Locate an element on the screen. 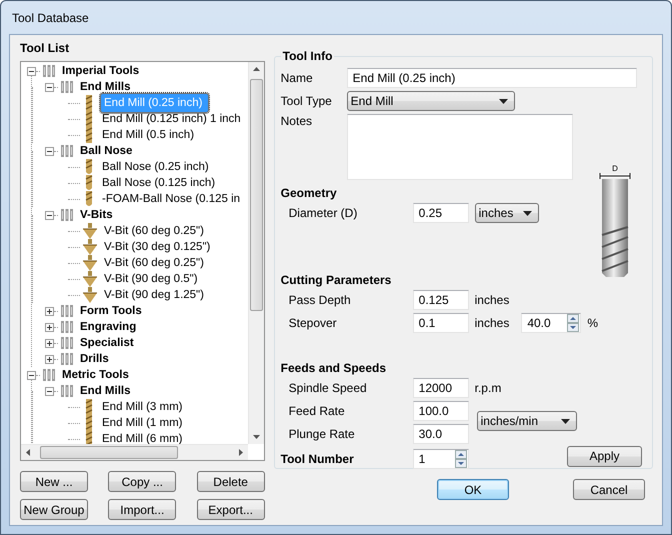 The width and height of the screenshot is (672, 535). field-label: Notes is located at coordinates (296, 121).